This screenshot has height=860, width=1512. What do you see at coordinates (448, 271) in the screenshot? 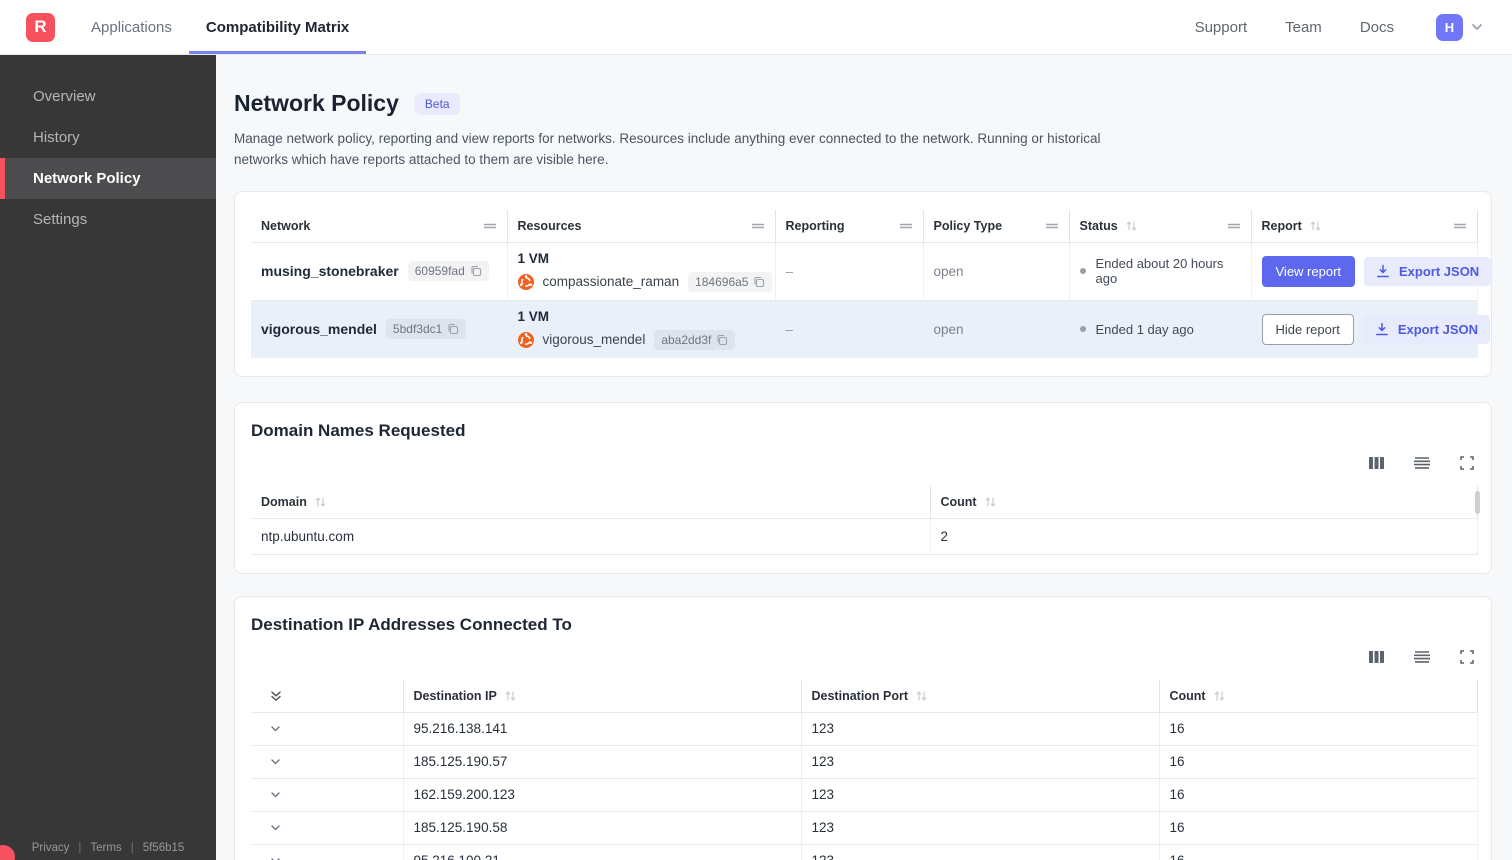
I see `network-hash-badge: 60959fad` at bounding box center [448, 271].